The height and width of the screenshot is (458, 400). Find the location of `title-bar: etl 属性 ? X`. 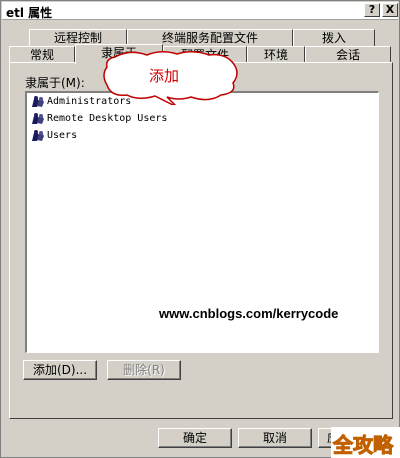

title-bar: etl 属性 ? X is located at coordinates (200, 11).